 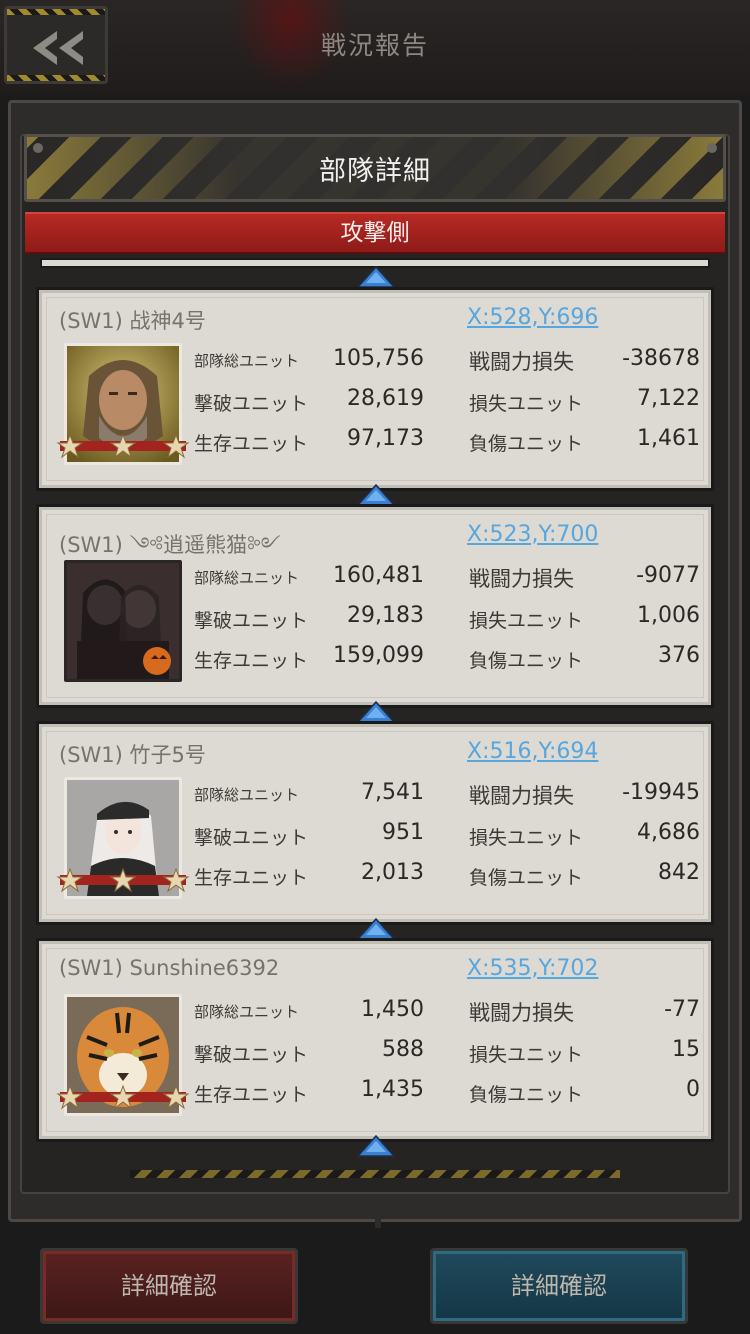 What do you see at coordinates (132, 755) in the screenshot?
I see `player-name: (SW1) 竹子5号` at bounding box center [132, 755].